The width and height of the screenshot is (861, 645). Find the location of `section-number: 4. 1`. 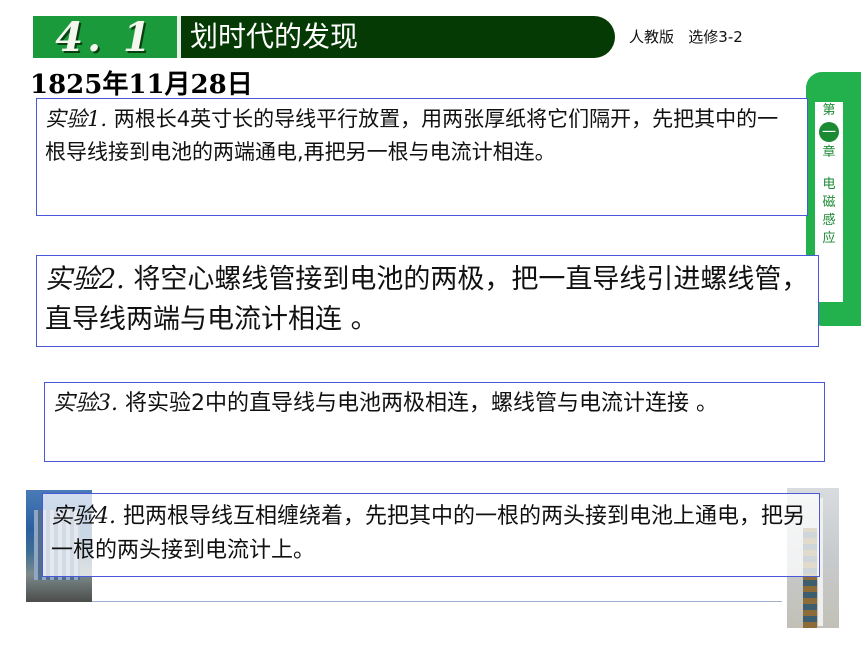

section-number: 4. 1 is located at coordinates (105, 37).